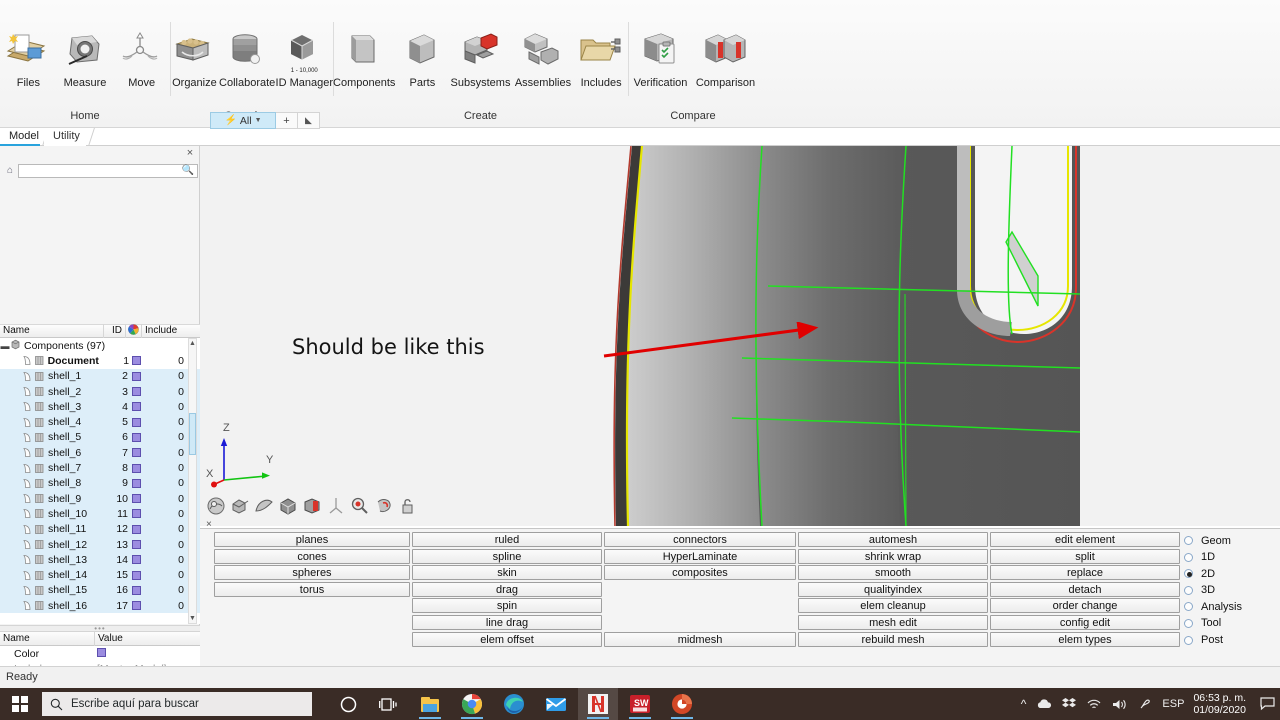 Image resolution: width=1280 pixels, height=720 pixels. I want to click on mode-radio-2d: 2D, so click(1213, 573).